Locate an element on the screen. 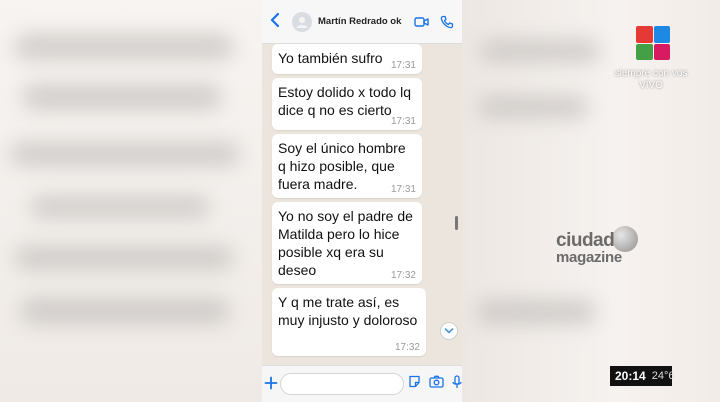 Image resolution: width=720 pixels, height=402 pixels. logo-square-magenta is located at coordinates (661, 51).